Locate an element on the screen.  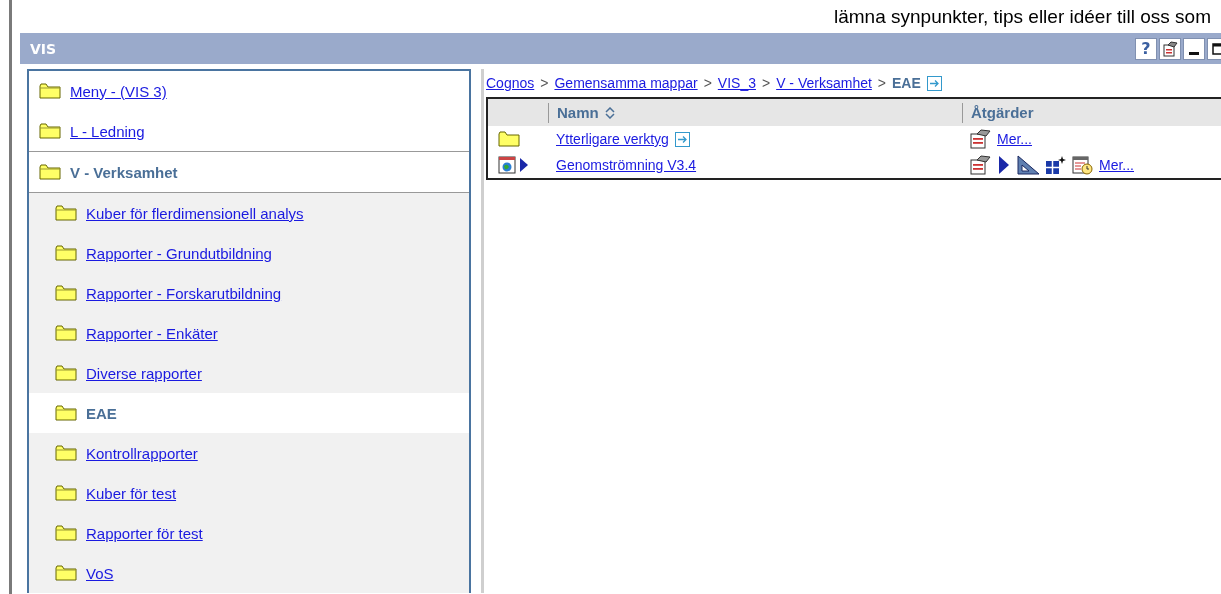
nav-item: Rapporter - Grundutbildning is located at coordinates (249, 253).